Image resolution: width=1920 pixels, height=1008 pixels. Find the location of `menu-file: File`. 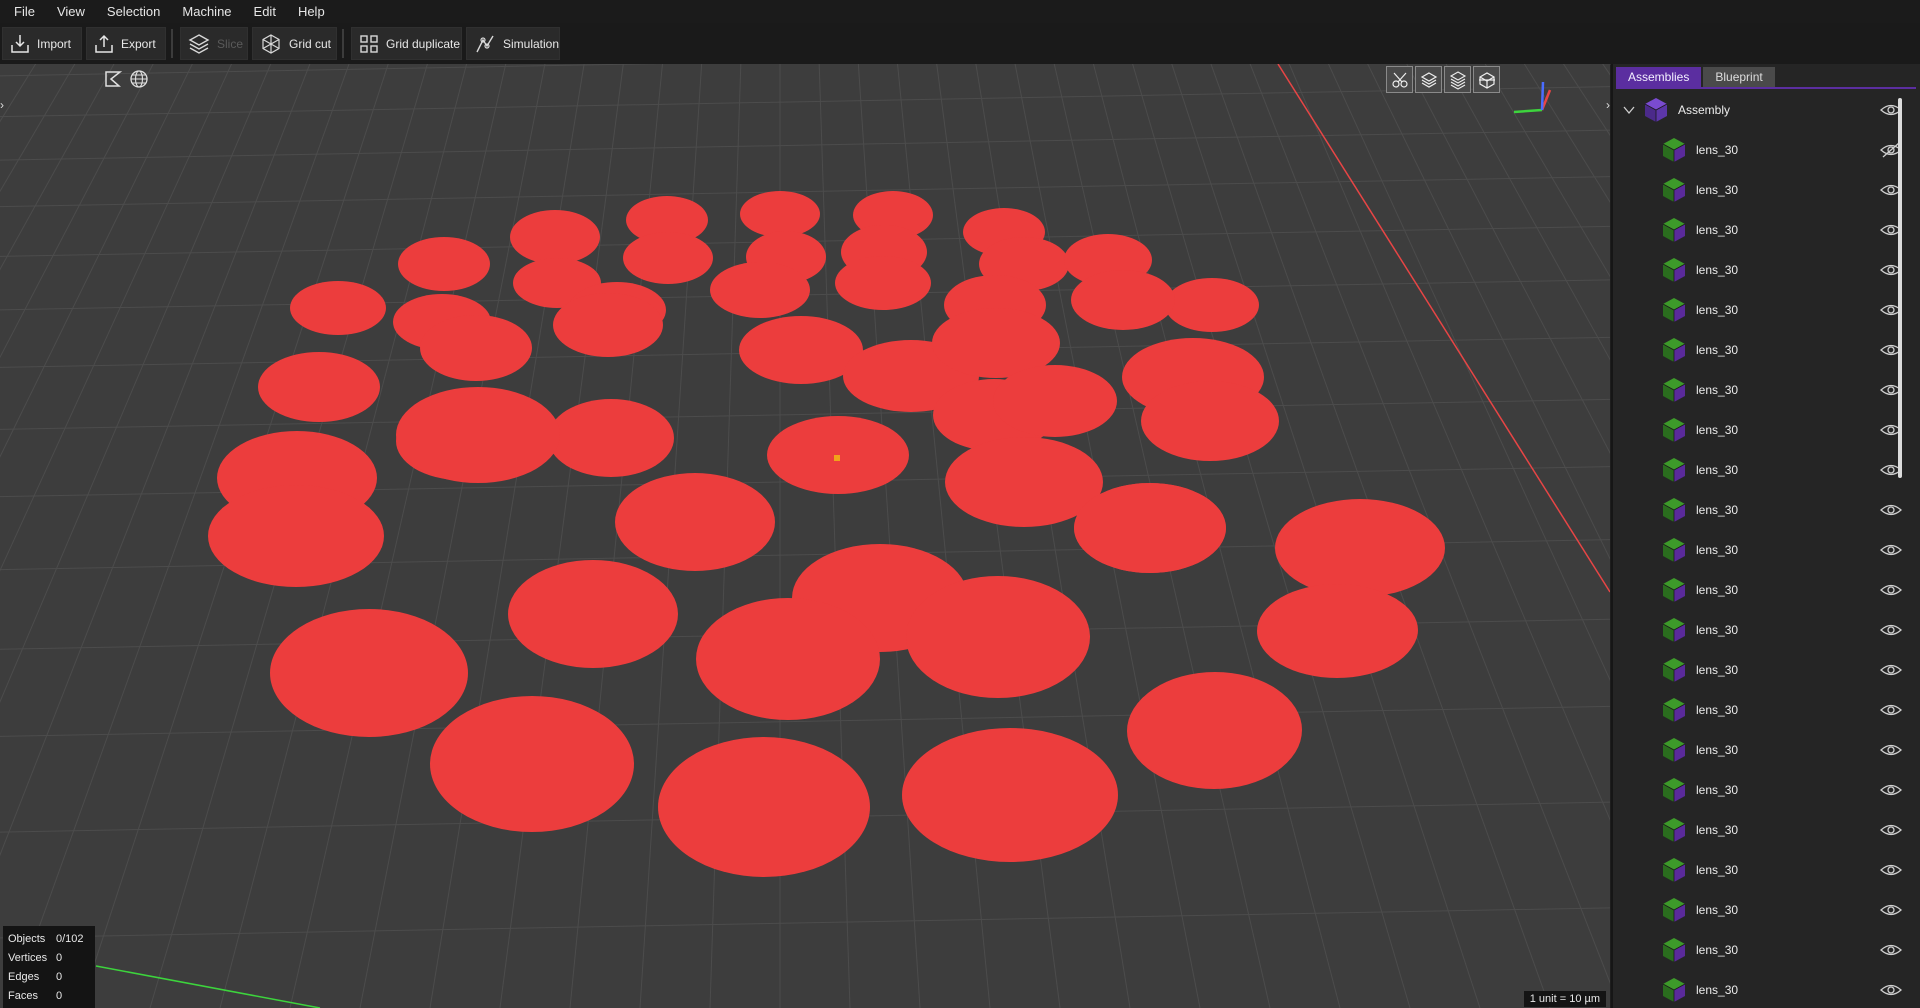

menu-file: File is located at coordinates (21, 11).